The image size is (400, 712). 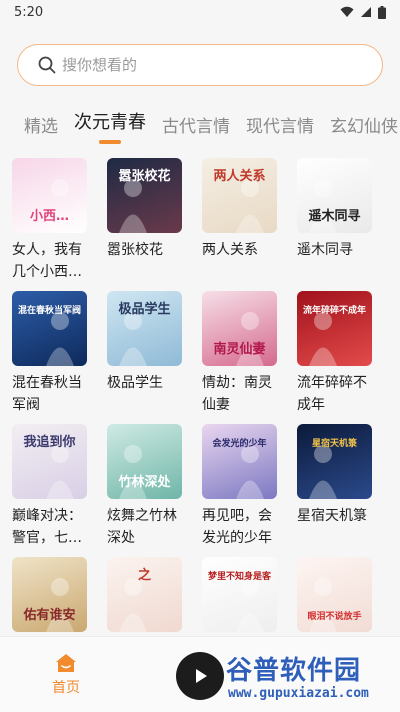 I want to click on book-cover: 混在春秋当军阀, so click(x=49, y=328).